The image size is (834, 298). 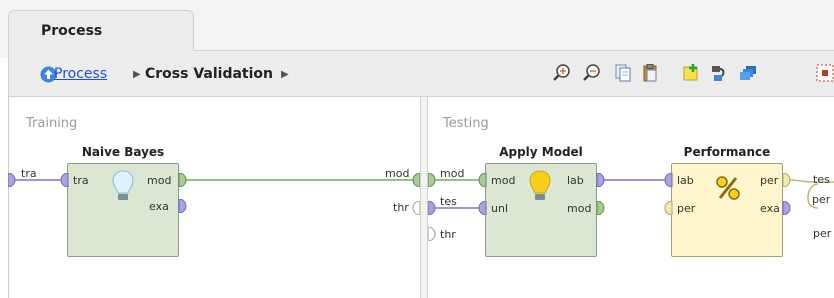 I want to click on training-thr-output-label: thr, so click(x=401, y=207).